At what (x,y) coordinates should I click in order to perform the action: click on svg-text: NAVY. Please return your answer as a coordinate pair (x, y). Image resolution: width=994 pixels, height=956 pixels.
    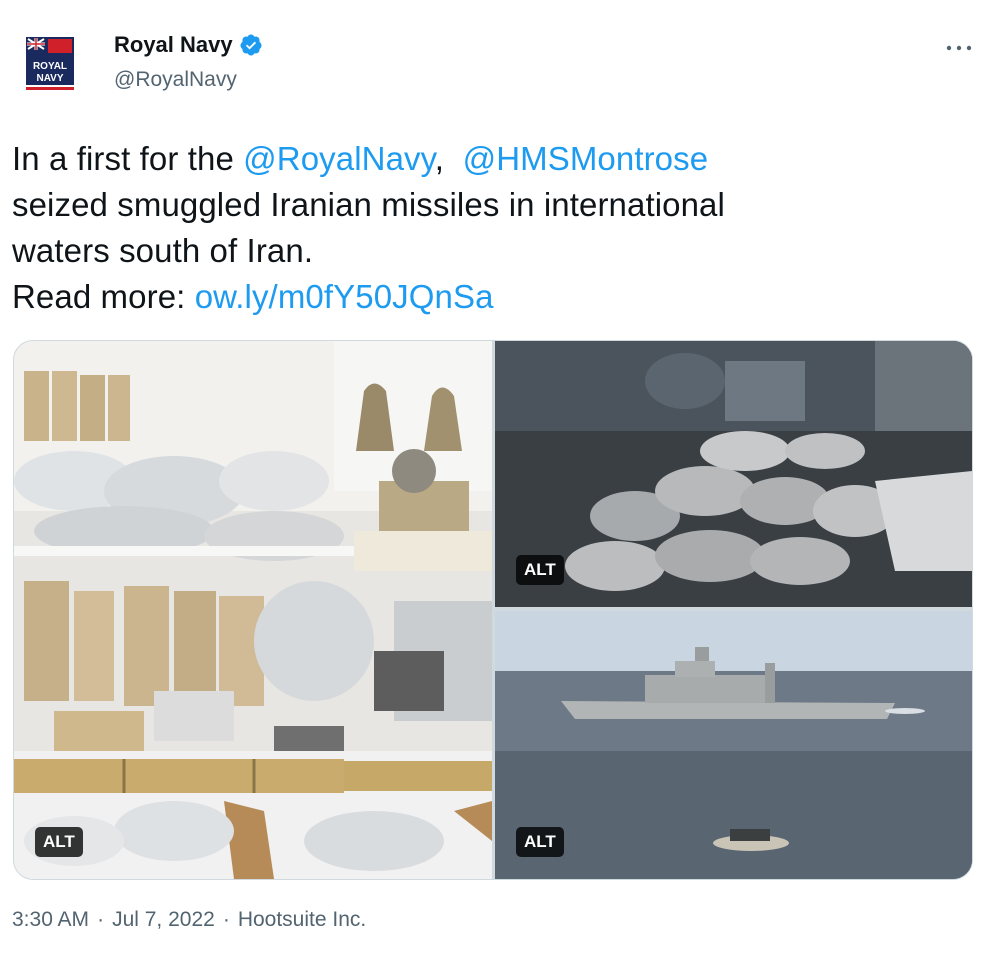
    Looking at the image, I should click on (49, 78).